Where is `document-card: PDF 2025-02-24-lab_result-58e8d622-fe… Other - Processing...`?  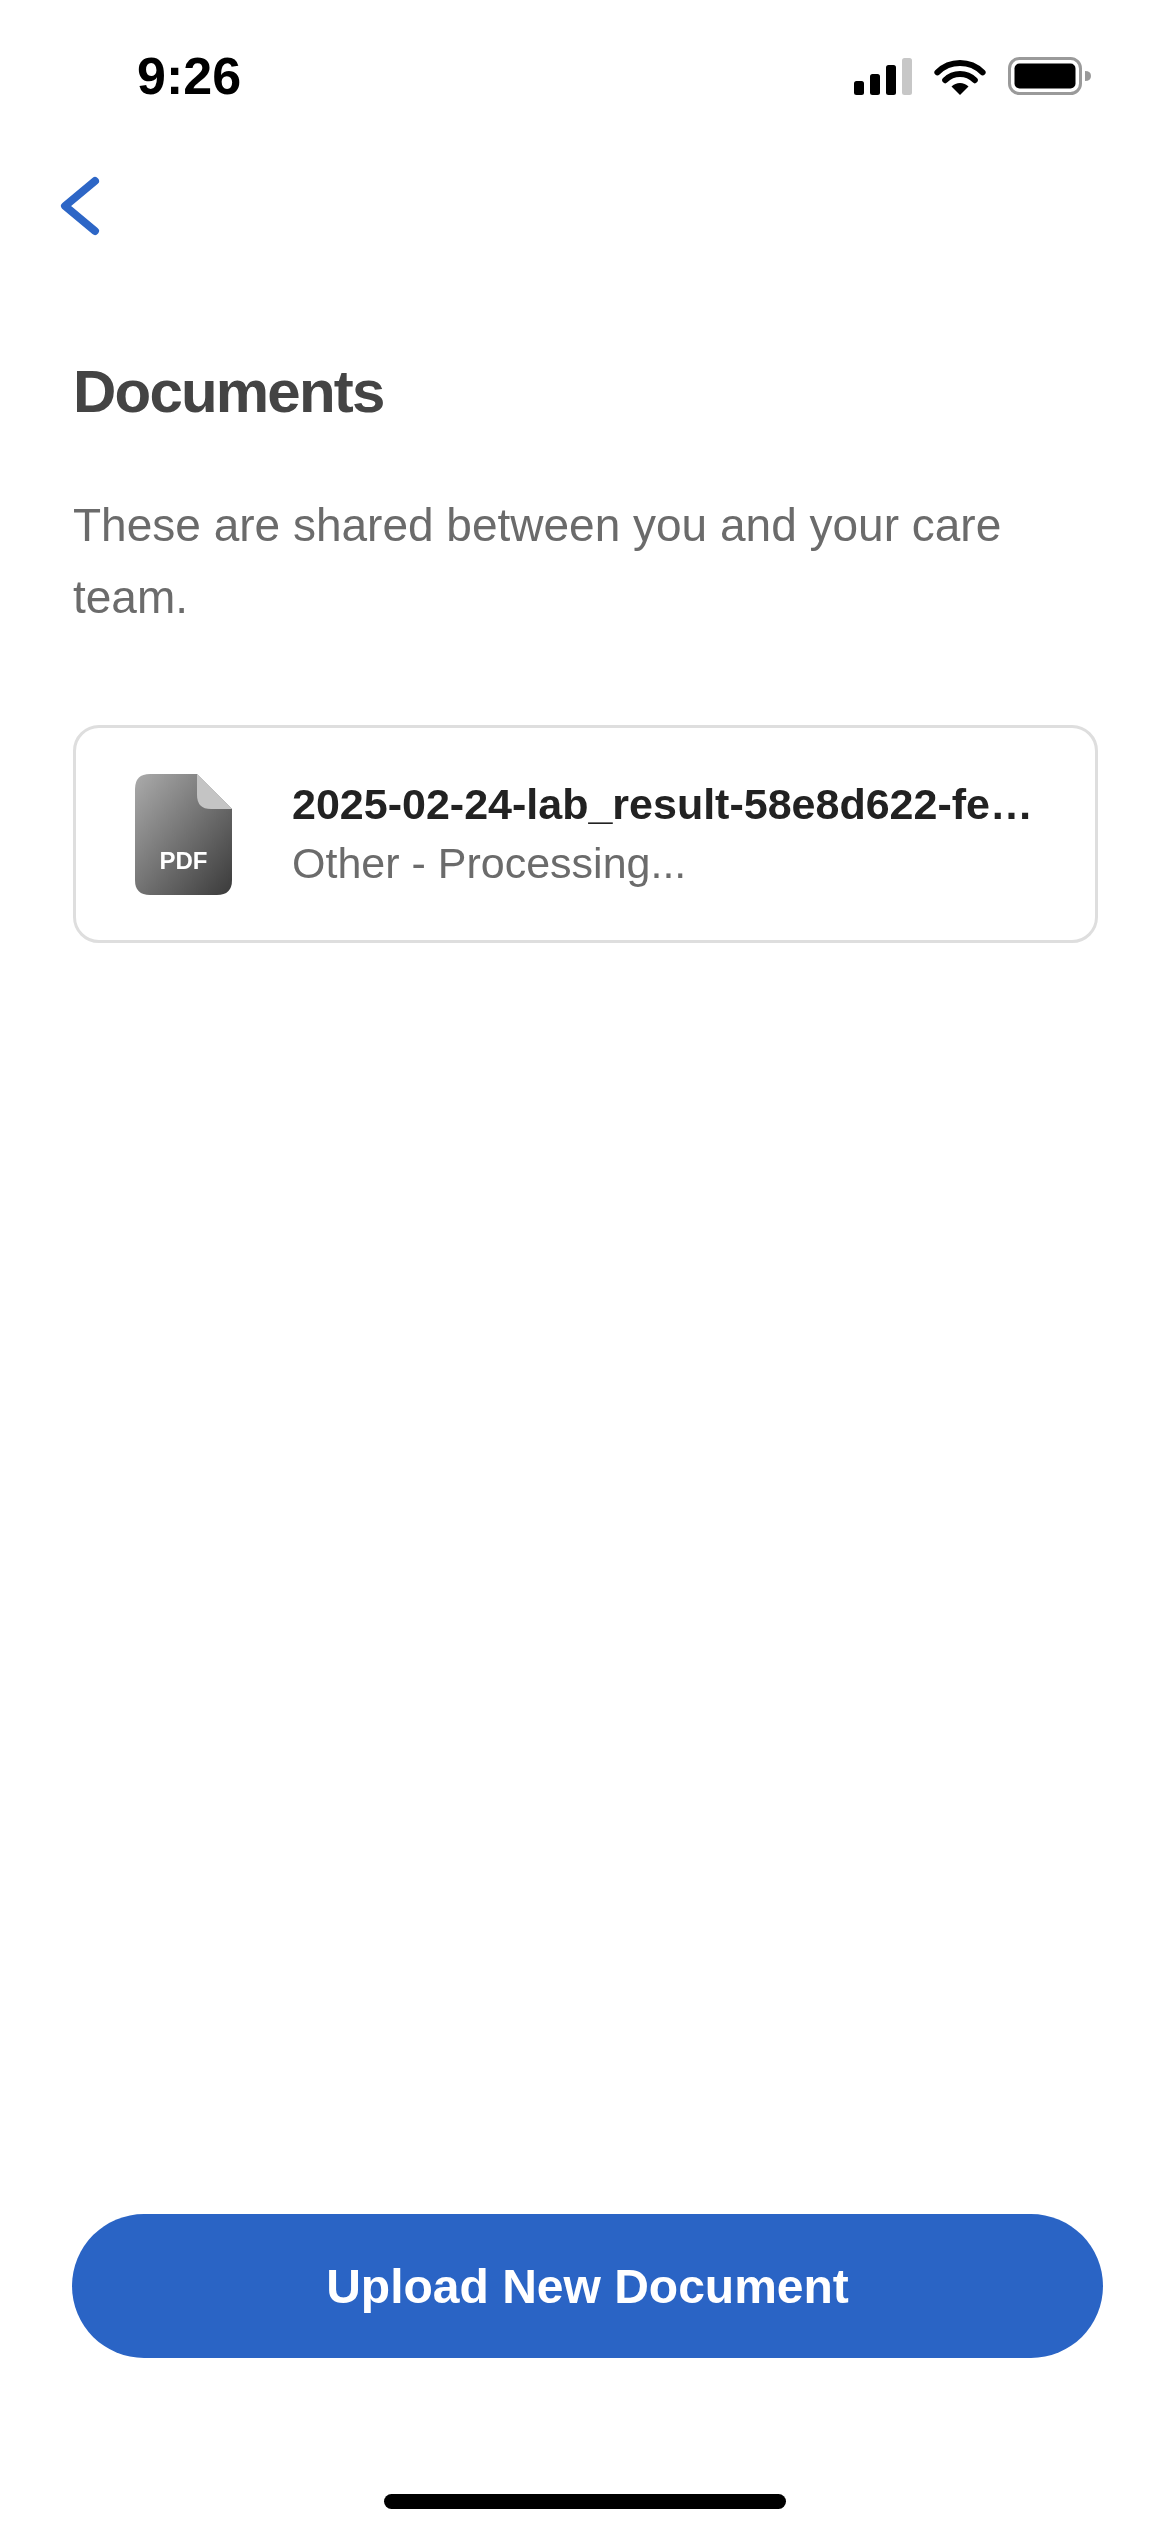 document-card: PDF 2025-02-24-lab_result-58e8d622-fe… Other - Processing... is located at coordinates (585, 834).